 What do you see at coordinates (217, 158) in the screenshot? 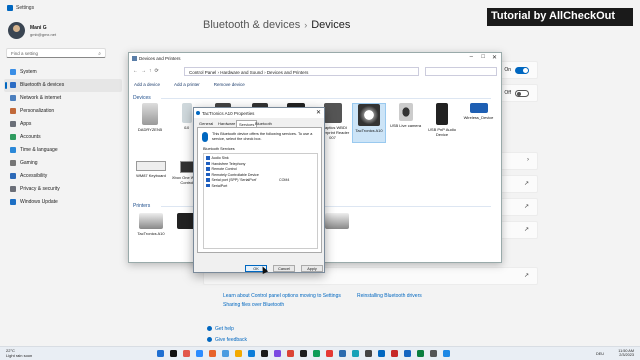
I see `service-item: Audio Sink` at bounding box center [217, 158].